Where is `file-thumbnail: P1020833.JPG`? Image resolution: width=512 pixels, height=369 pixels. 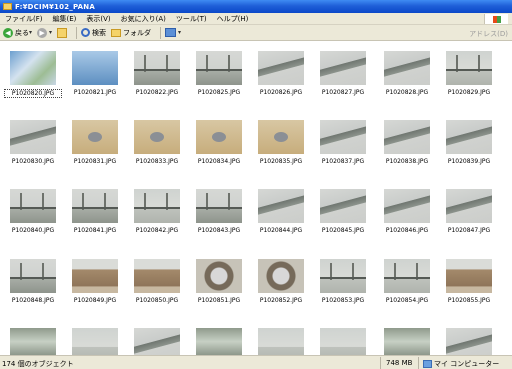 file-thumbnail: P1020833.JPG is located at coordinates (157, 142).